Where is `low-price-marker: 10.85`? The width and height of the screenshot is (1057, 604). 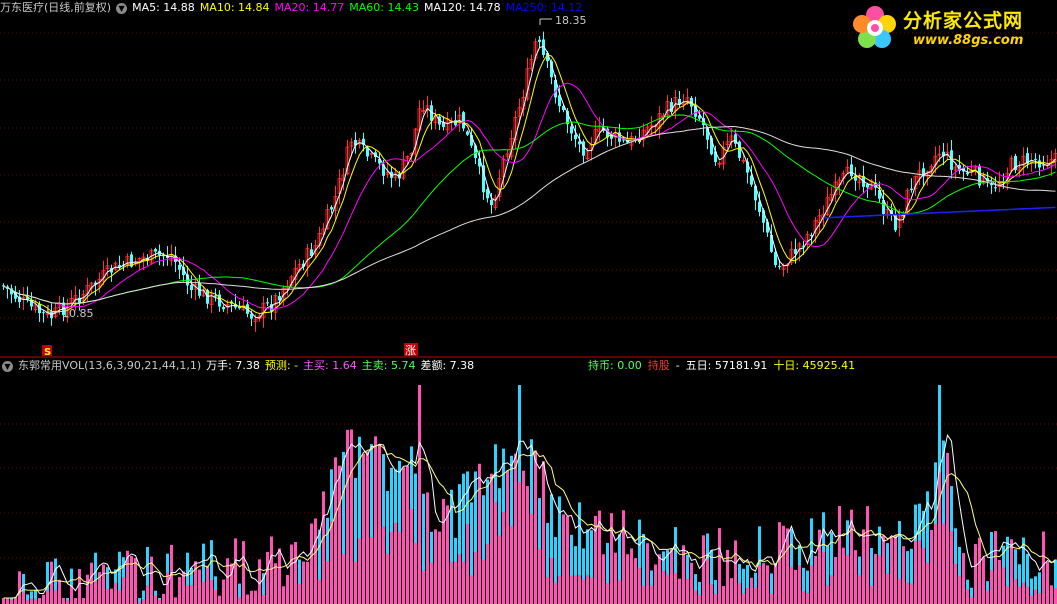 low-price-marker: 10.85 is located at coordinates (70, 312).